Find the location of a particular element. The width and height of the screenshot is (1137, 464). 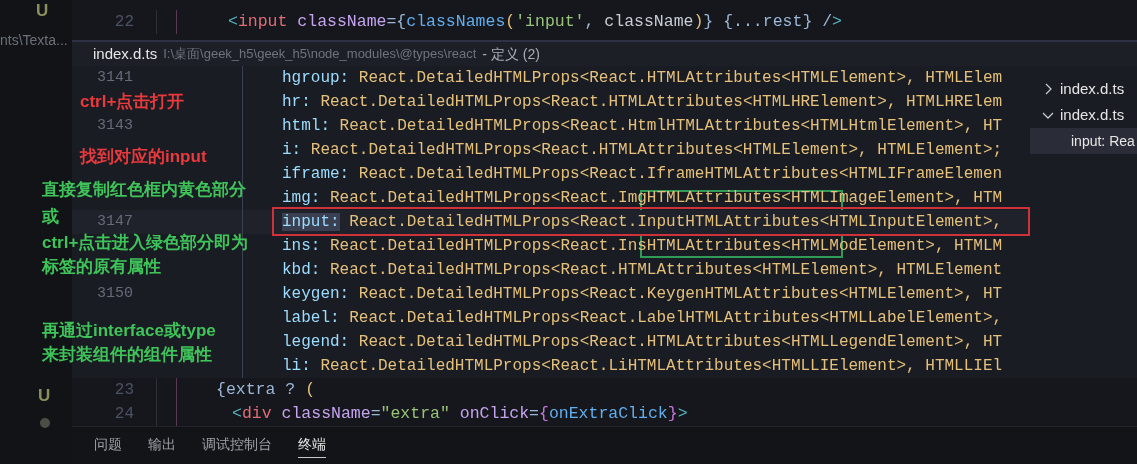

code-line: label: React.DetailedHTMLProps<React.LabelHTMLAttributes<HTMLLabelElement>, is located at coordinates (642, 318).